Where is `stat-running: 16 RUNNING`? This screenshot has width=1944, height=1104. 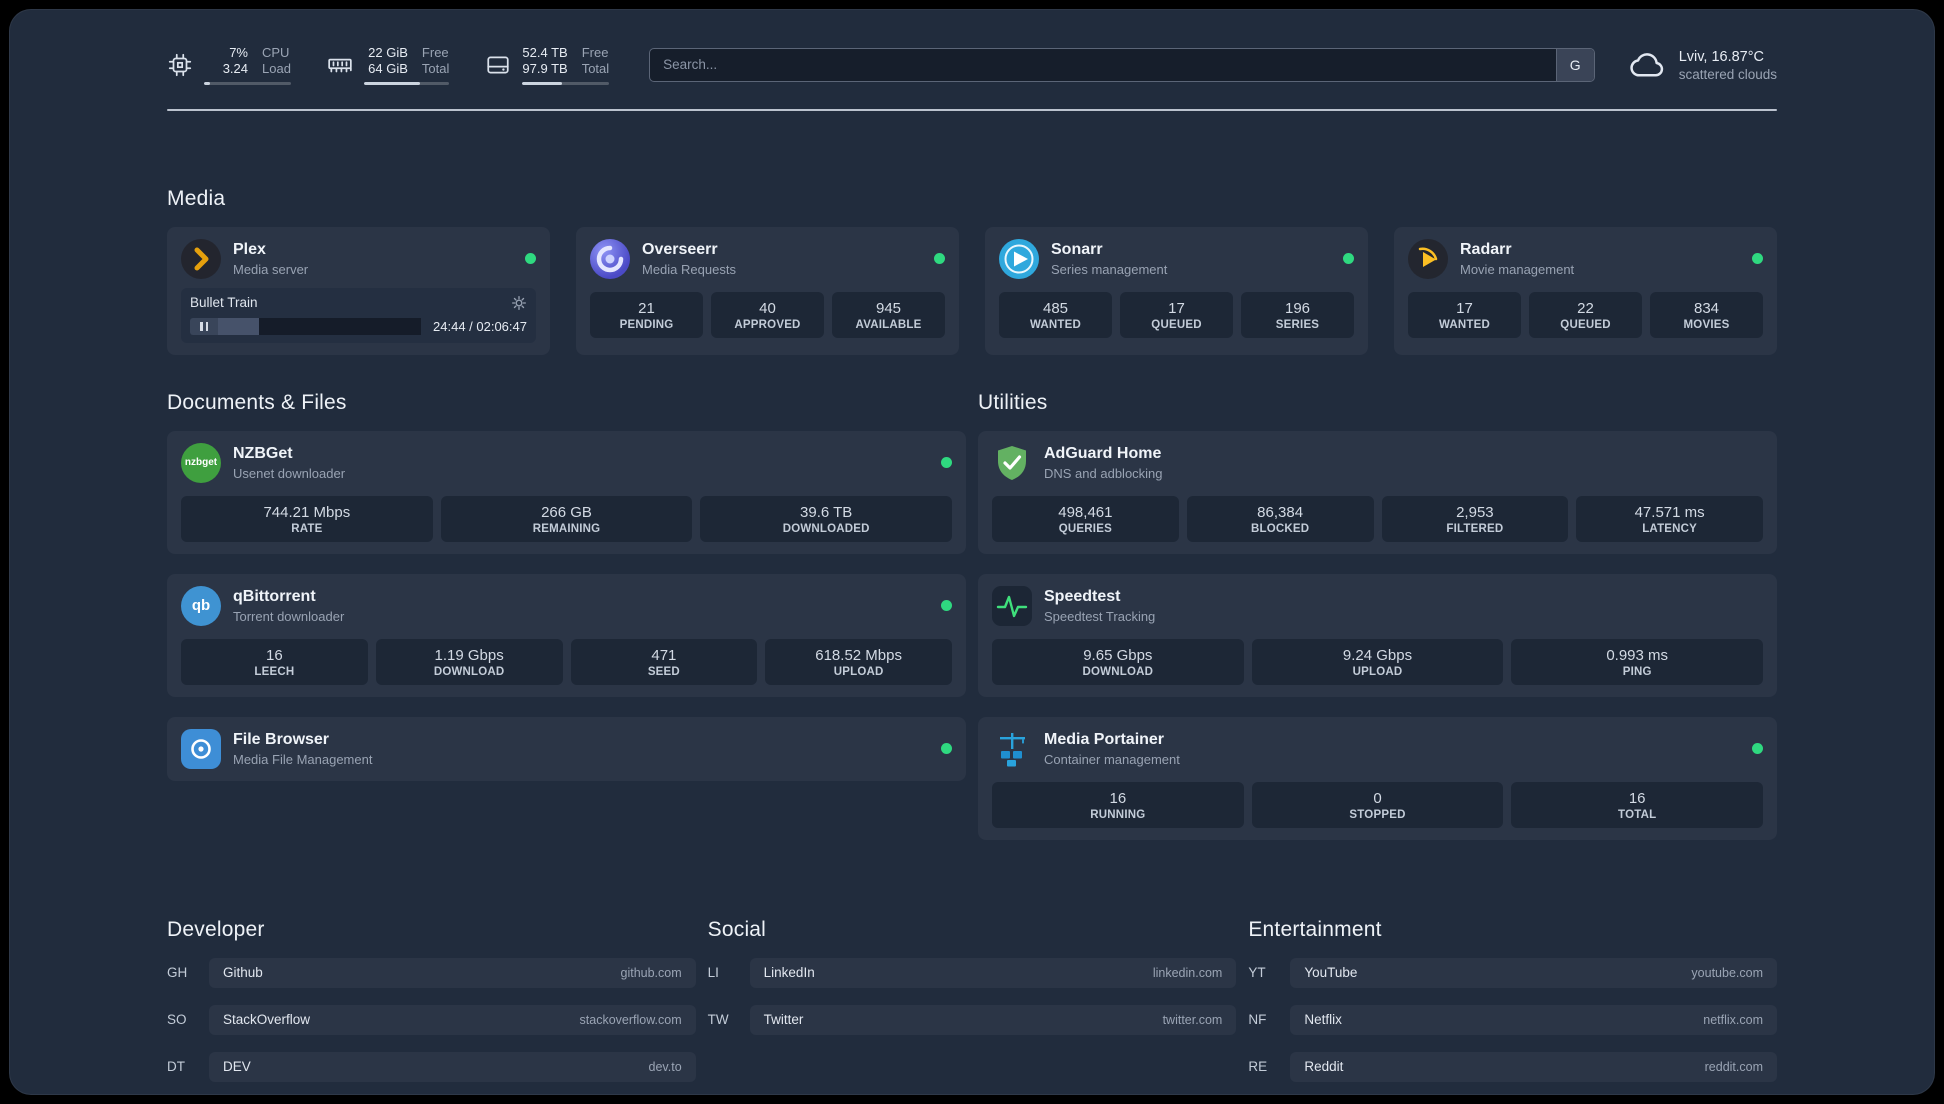 stat-running: 16 RUNNING is located at coordinates (1118, 804).